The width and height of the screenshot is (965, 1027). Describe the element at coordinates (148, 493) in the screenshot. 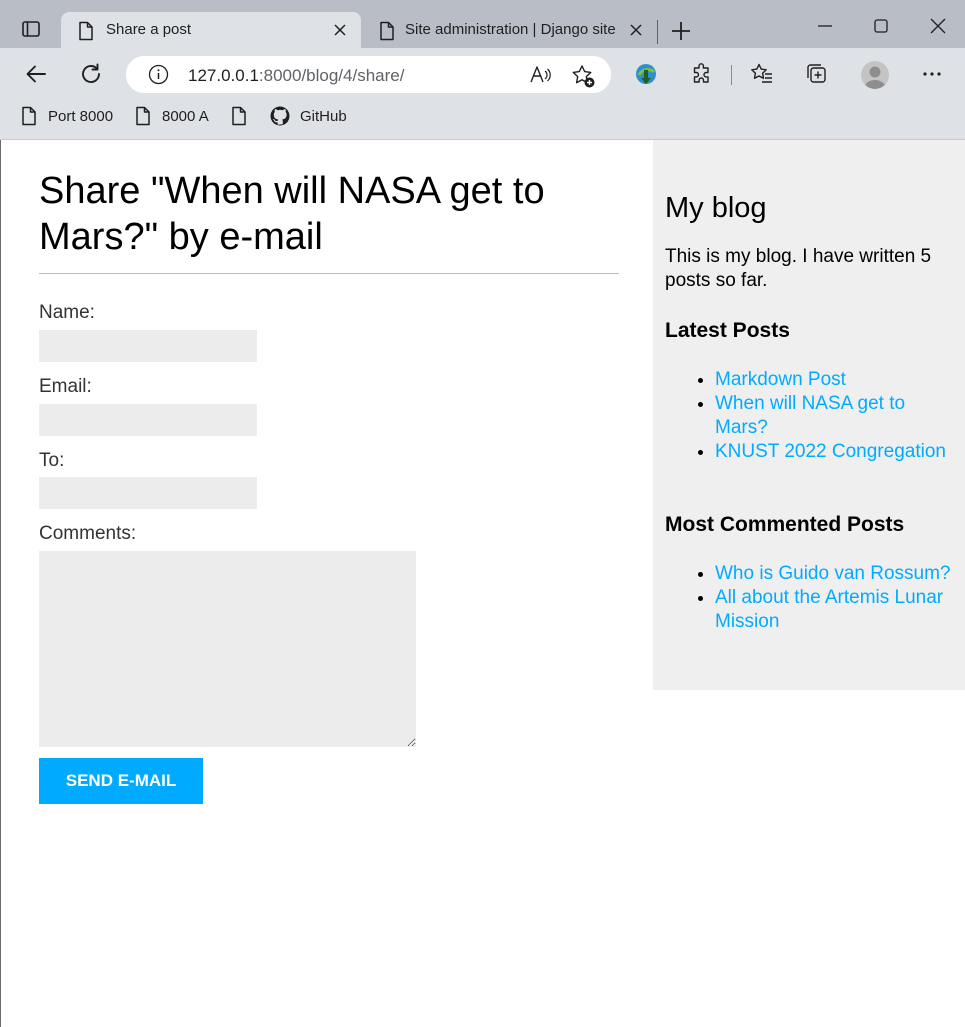

I see `to-field` at that location.